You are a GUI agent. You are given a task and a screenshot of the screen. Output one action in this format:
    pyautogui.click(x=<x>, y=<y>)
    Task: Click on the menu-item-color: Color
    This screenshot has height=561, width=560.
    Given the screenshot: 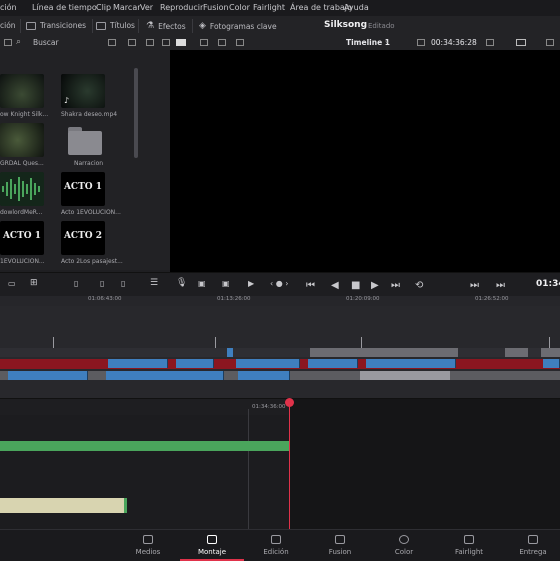 What is the action you would take?
    pyautogui.click(x=239, y=7)
    